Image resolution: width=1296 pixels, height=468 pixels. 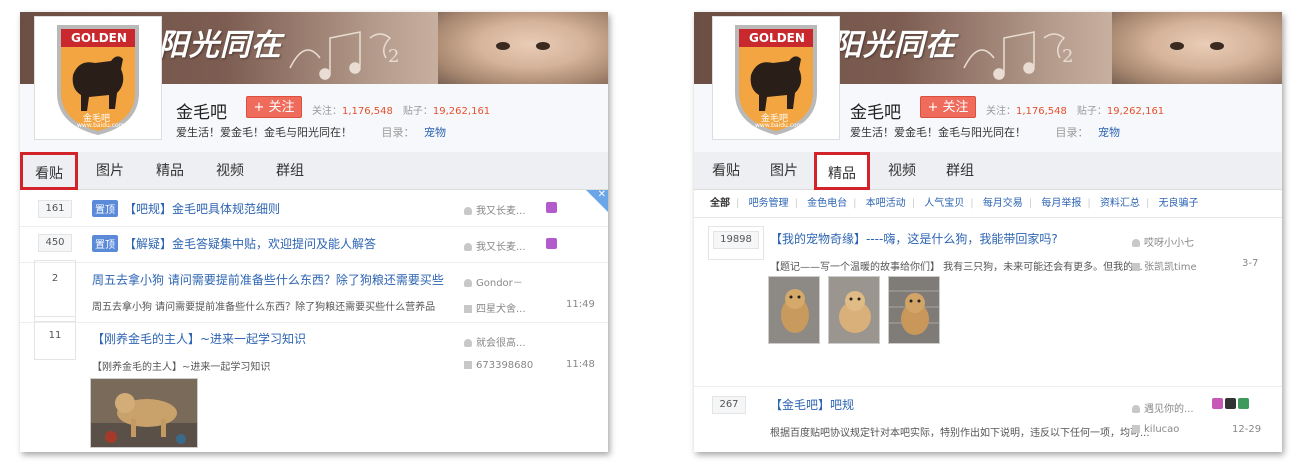 What do you see at coordinates (1061, 203) in the screenshot?
I see `category-item: 每月举报` at bounding box center [1061, 203].